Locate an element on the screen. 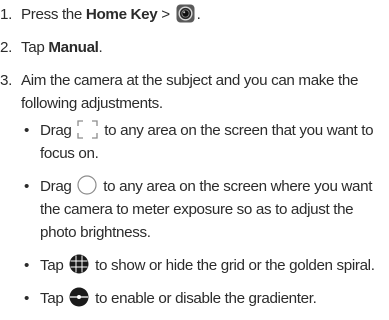  step-number: 1. is located at coordinates (6, 14).